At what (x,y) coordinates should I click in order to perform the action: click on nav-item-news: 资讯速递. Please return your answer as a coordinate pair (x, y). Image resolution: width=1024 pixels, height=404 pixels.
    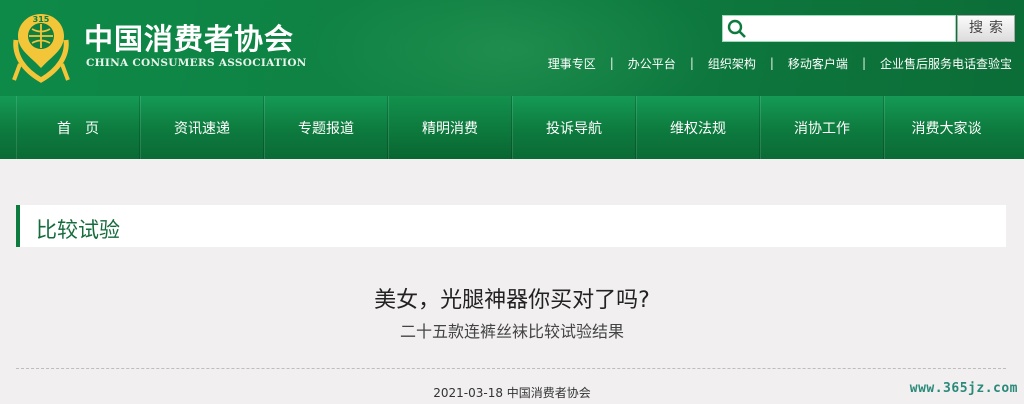
    Looking at the image, I should click on (202, 127).